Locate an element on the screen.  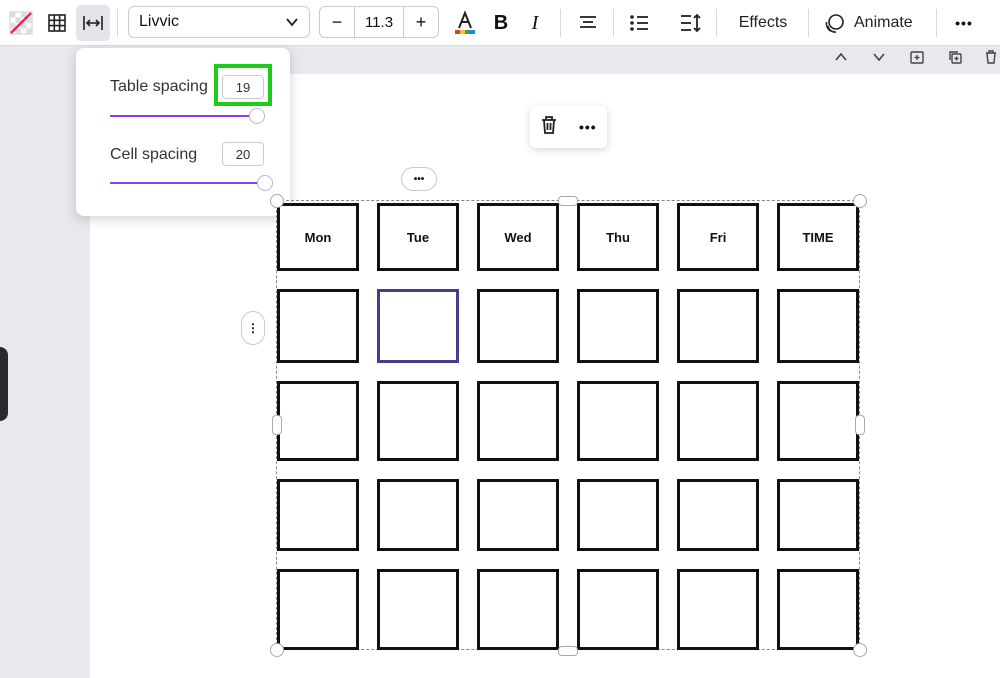
italic-button: I is located at coordinates (535, 23).